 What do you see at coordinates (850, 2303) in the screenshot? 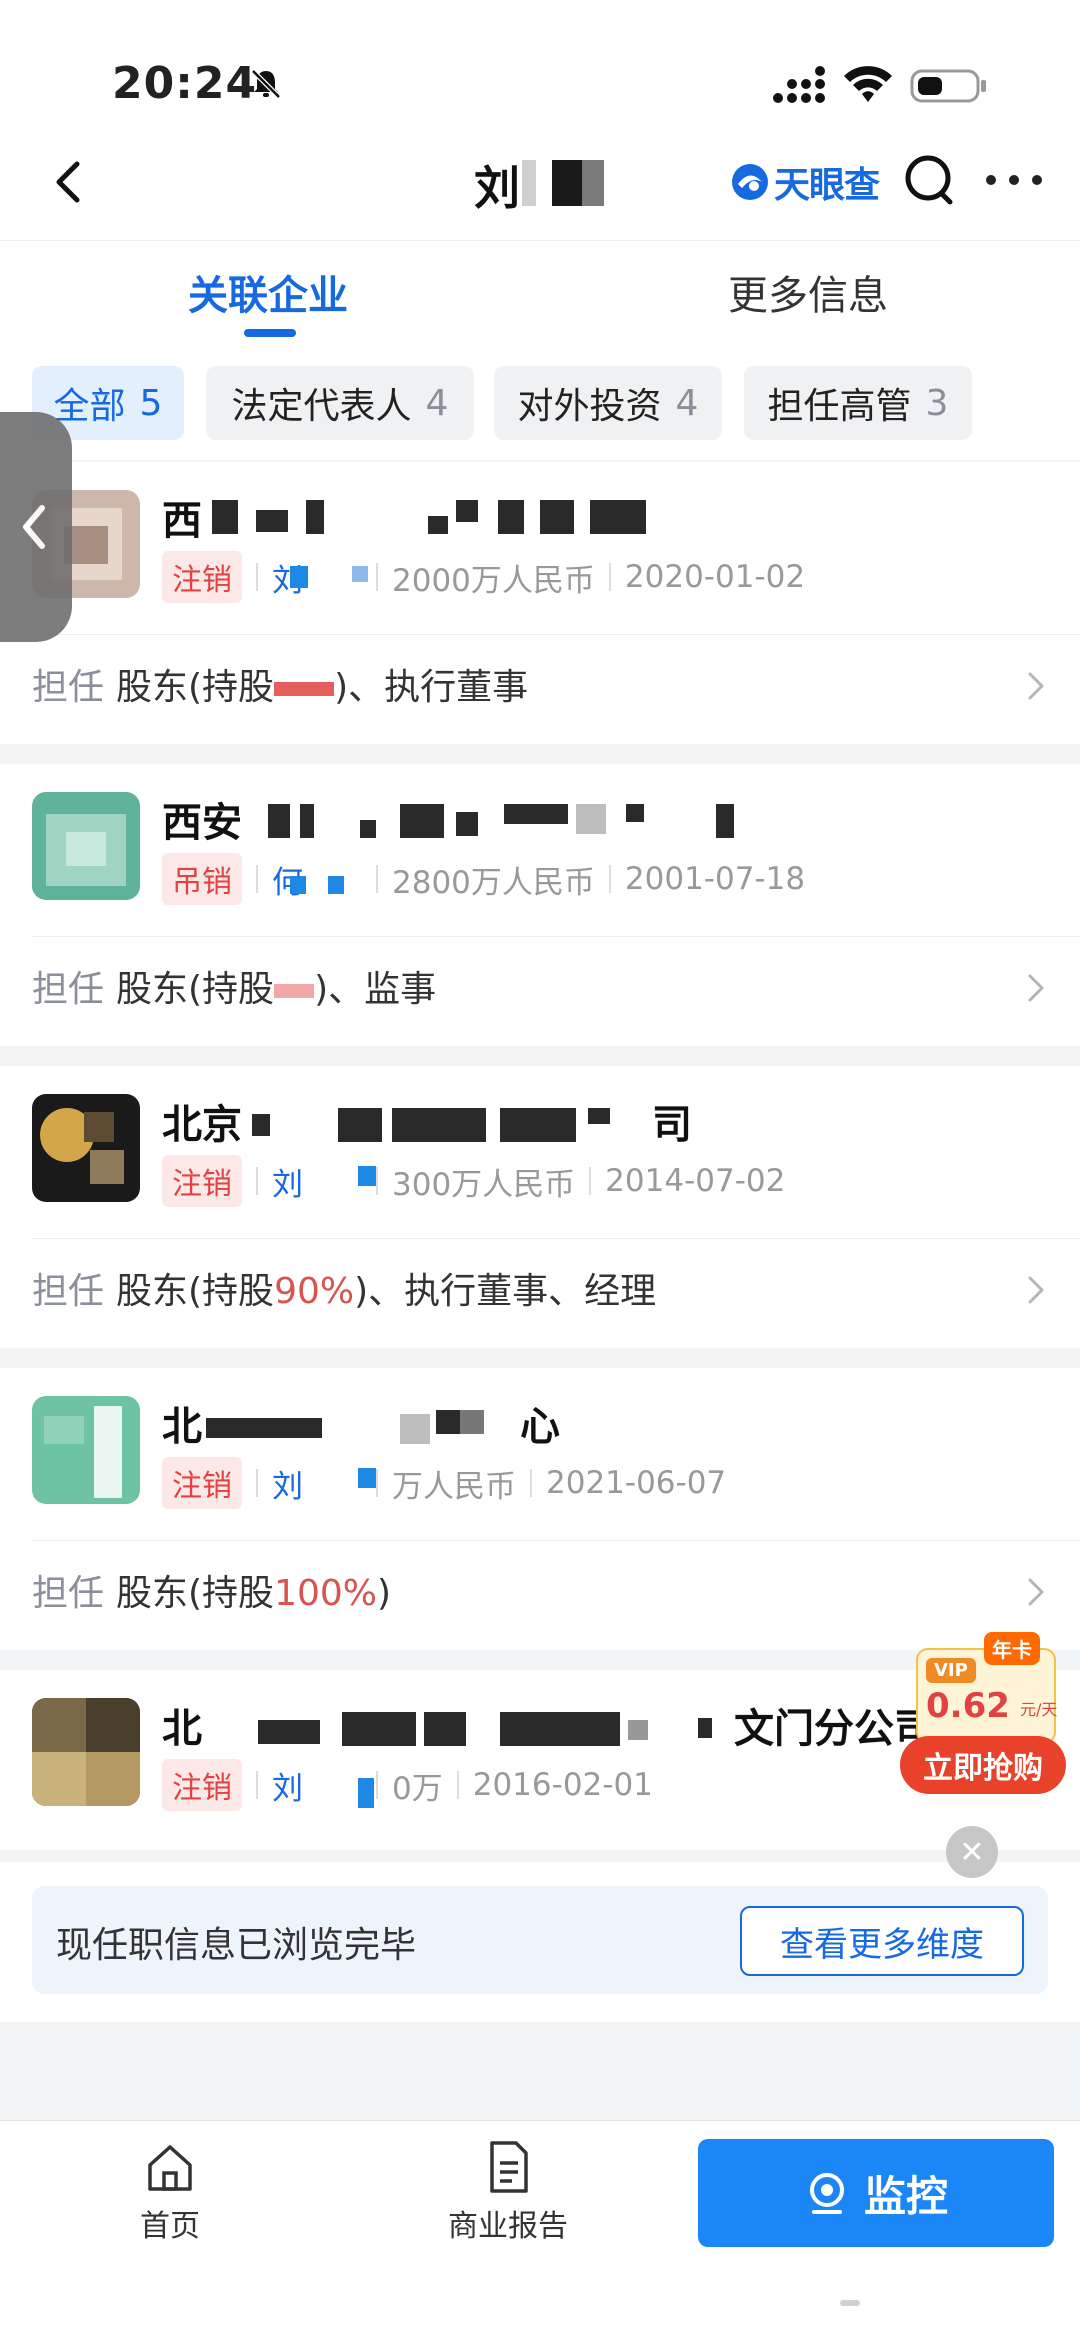
I see `watermark-icon` at bounding box center [850, 2303].